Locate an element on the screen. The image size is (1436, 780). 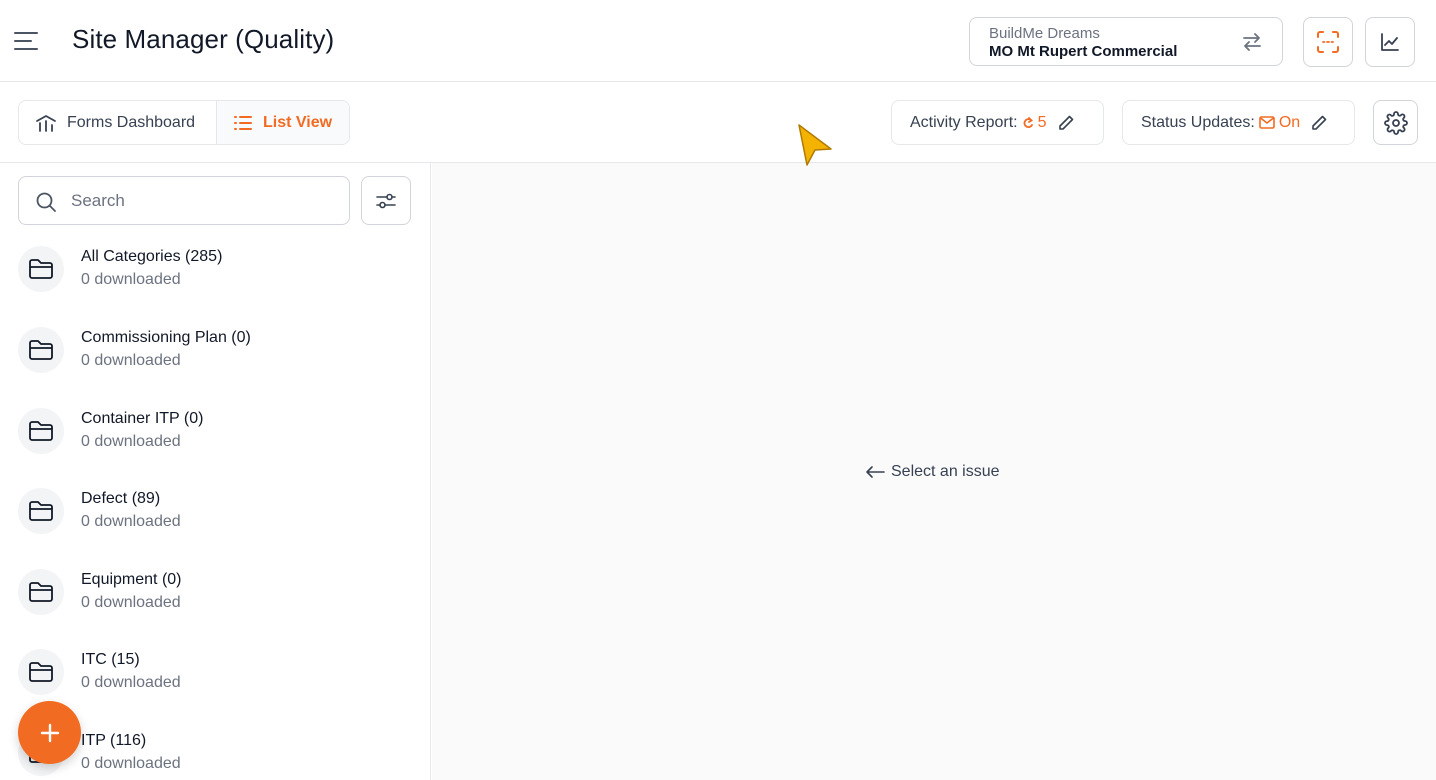
tab-list-view-label: List View is located at coordinates (298, 122).